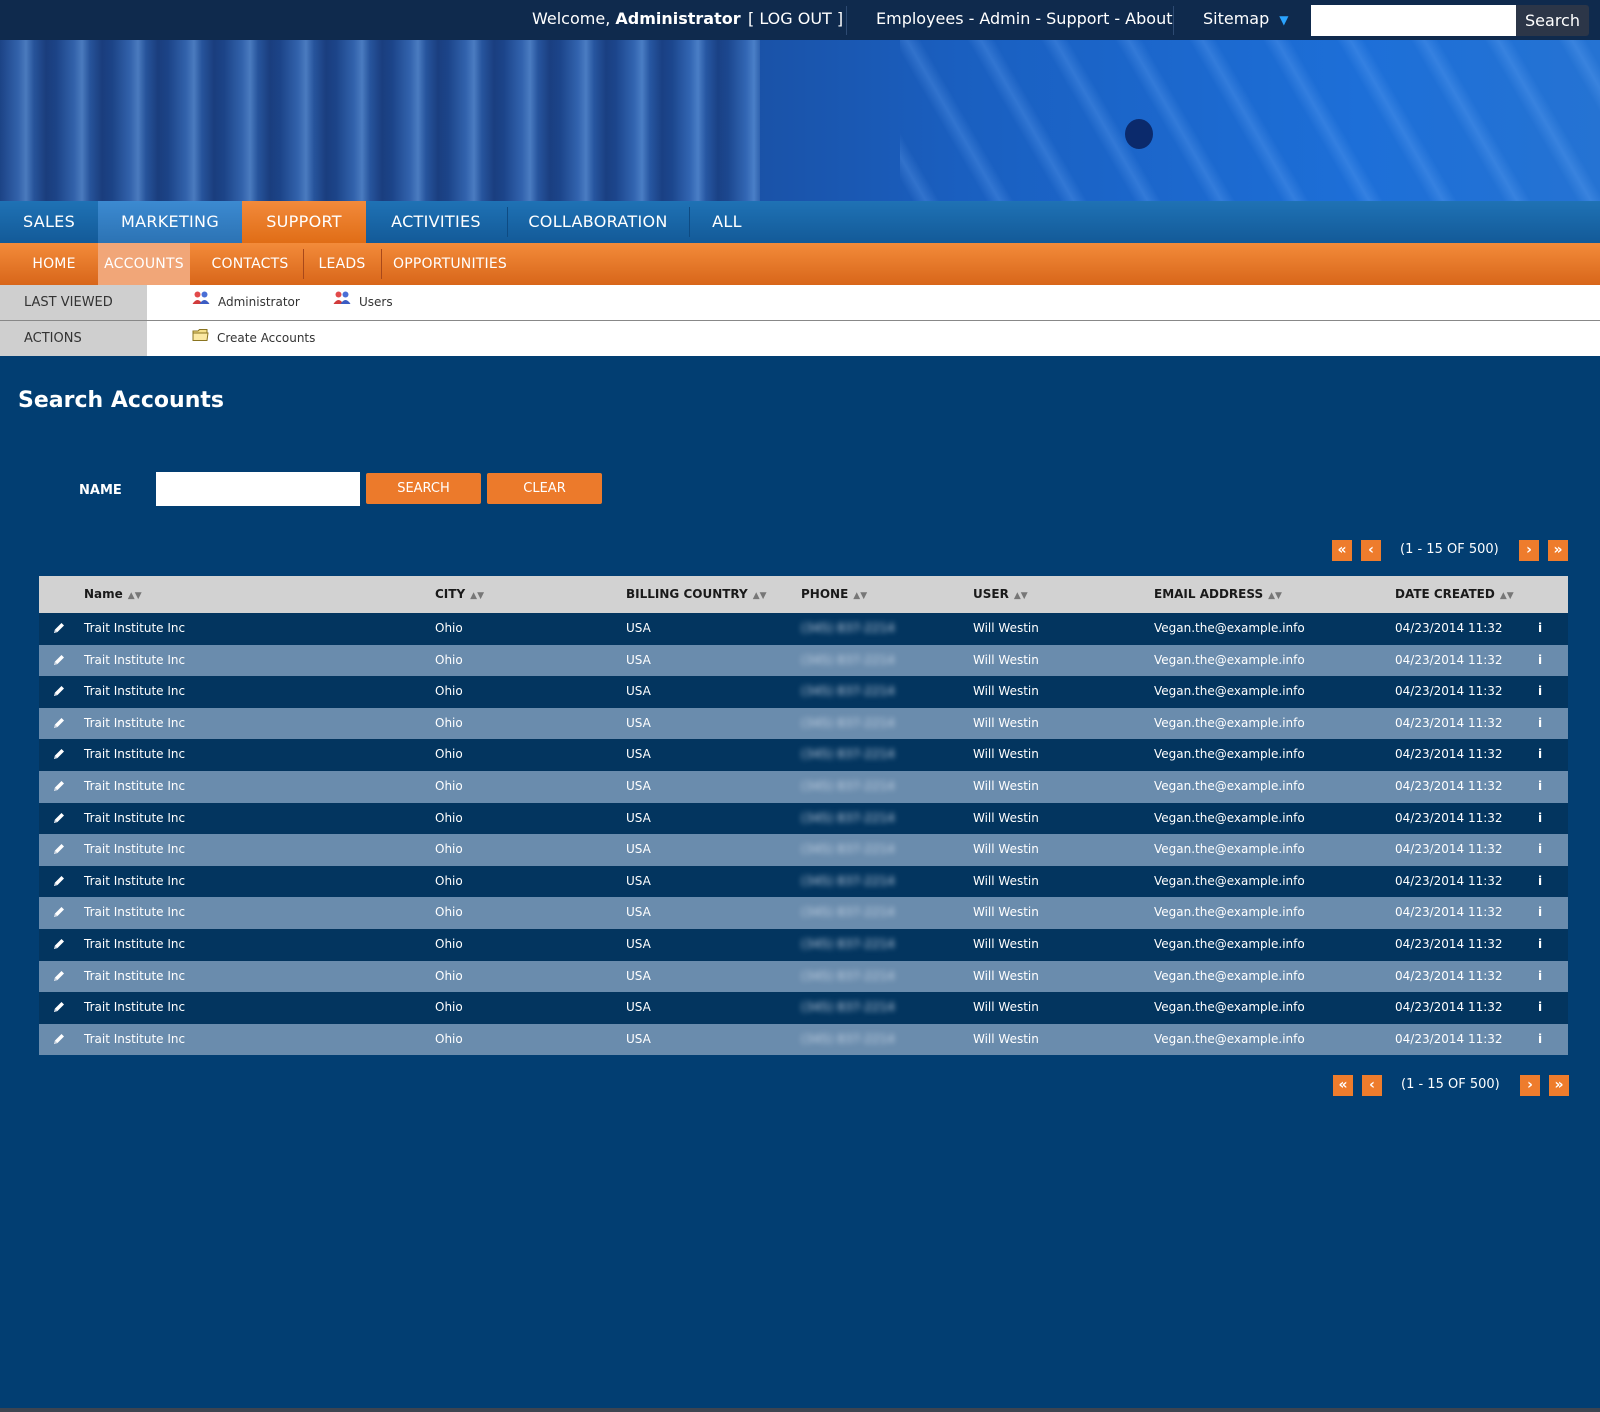 Image resolution: width=1600 pixels, height=1412 pixels. Describe the element at coordinates (1000, 594) in the screenshot. I see `column-header-user: USER ▲▼` at that location.